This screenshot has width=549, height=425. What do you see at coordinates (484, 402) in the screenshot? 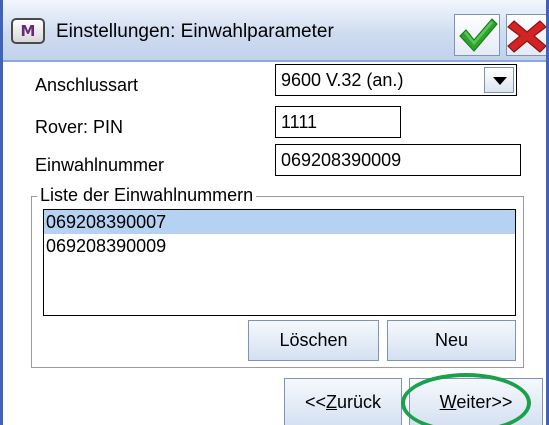
I see `next-button-label: eiter>>` at bounding box center [484, 402].